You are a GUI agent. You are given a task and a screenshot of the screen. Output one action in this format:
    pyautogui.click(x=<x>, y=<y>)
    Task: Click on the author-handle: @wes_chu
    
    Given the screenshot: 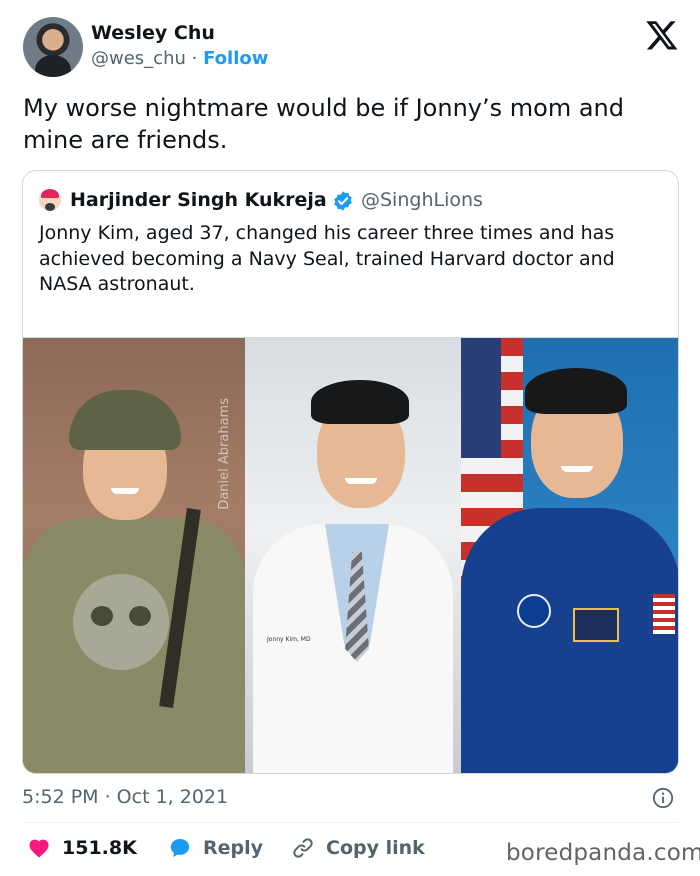 What is the action you would take?
    pyautogui.click(x=138, y=58)
    